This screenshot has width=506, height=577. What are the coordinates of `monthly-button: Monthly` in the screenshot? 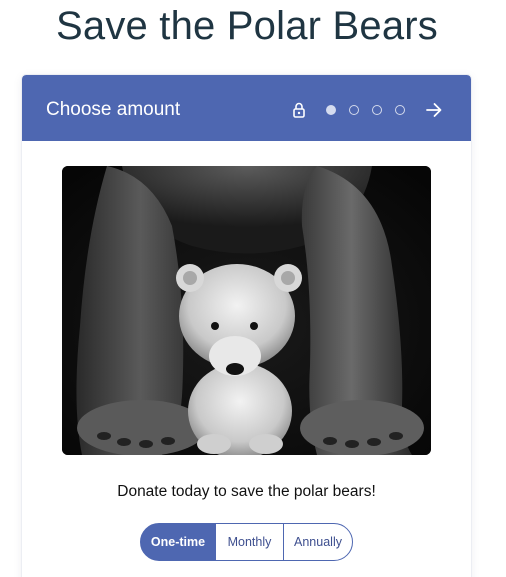 It's located at (249, 542).